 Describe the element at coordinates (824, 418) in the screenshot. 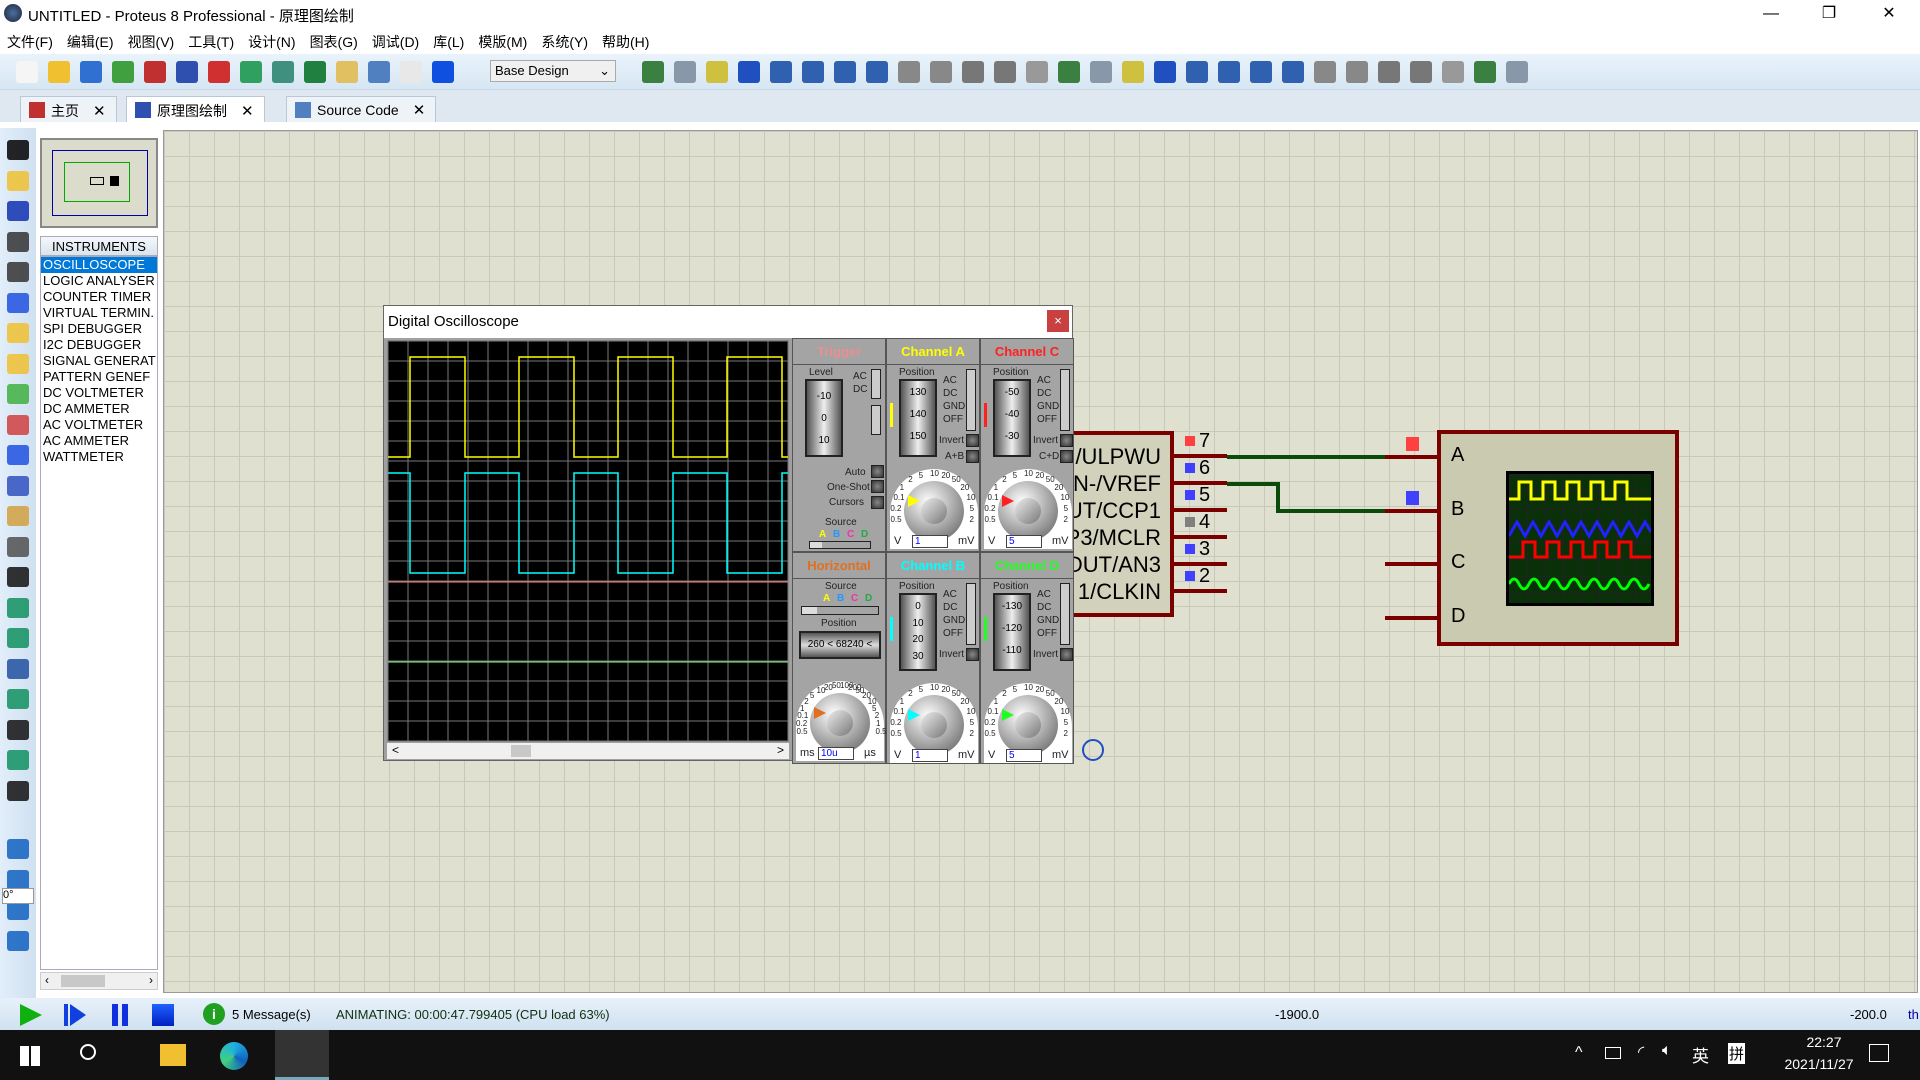

I see `trigger-level-drum: -10 0 10` at that location.